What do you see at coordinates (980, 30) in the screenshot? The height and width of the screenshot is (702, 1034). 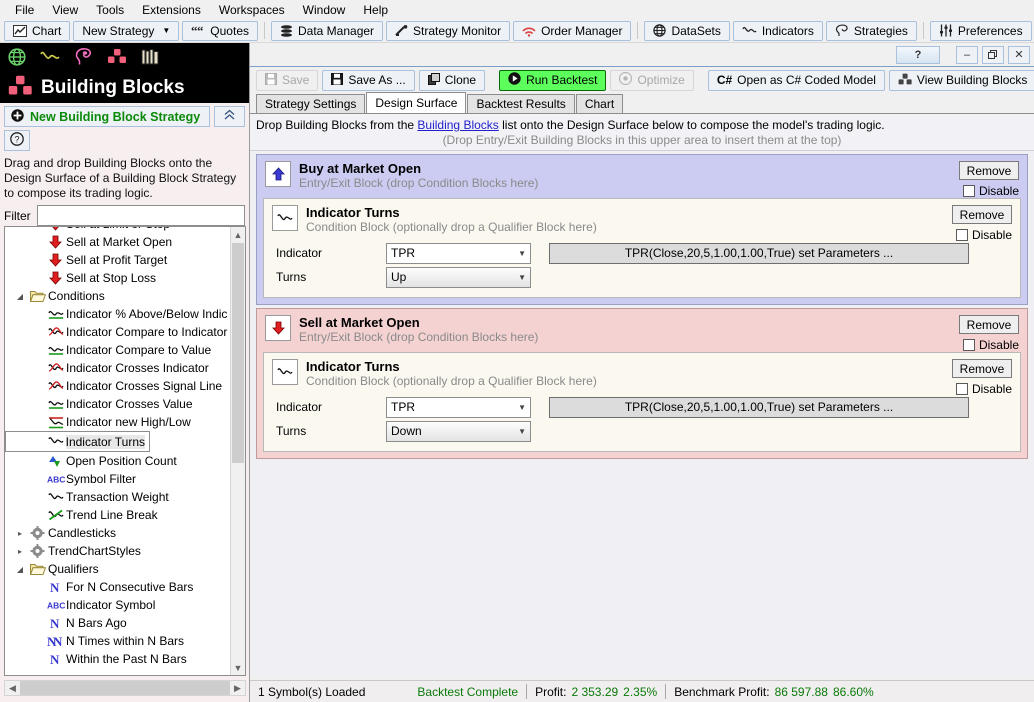 I see `toolbar-button-preferences: Preferences` at bounding box center [980, 30].